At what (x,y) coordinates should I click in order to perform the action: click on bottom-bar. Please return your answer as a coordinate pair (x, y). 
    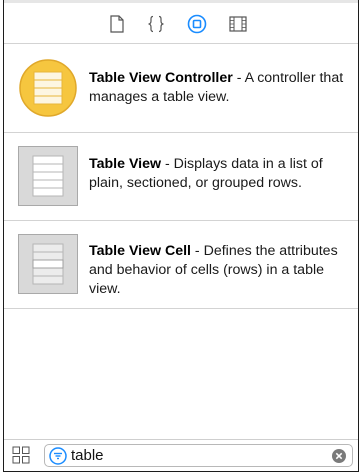
    Looking at the image, I should click on (181, 455).